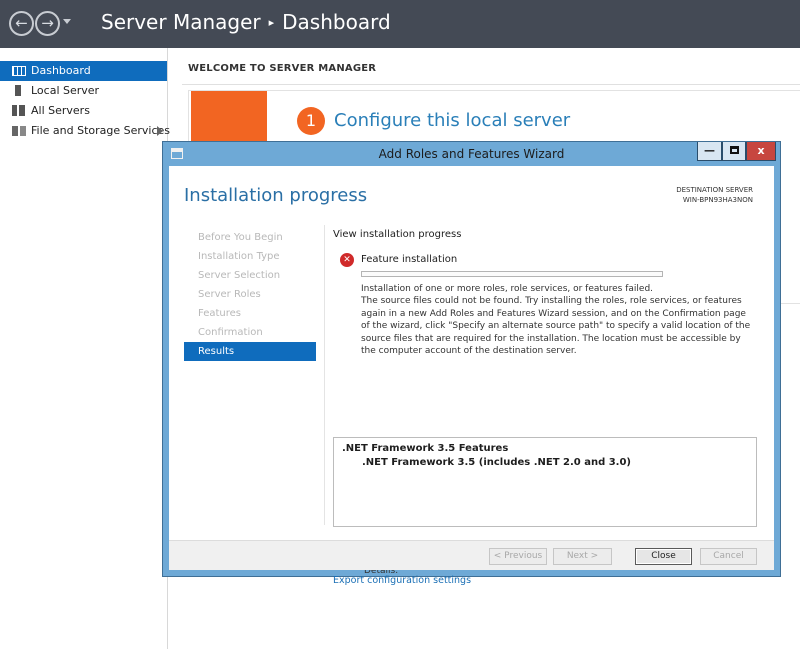 The width and height of the screenshot is (800, 649). I want to click on wizard-step-features: Features, so click(219, 313).